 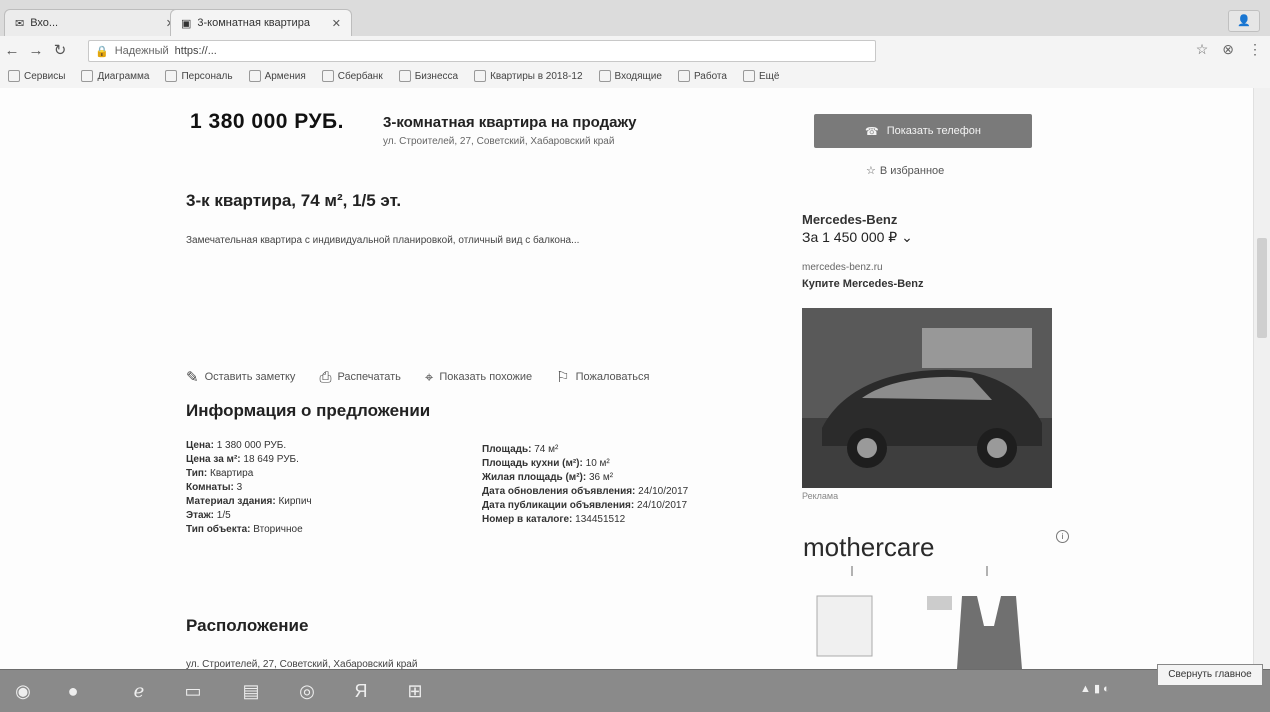 I want to click on system-tray: ▲ ▮ ◐, so click(x=1095, y=688).